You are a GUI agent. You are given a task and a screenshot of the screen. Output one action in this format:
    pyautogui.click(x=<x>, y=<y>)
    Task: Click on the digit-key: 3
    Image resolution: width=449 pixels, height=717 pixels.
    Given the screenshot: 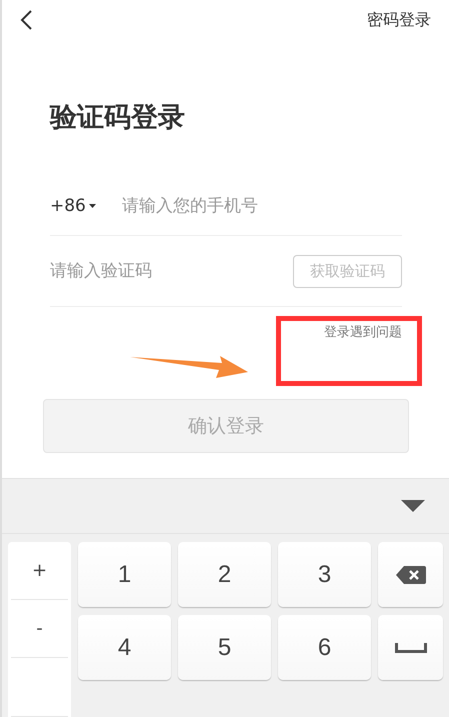 What is the action you would take?
    pyautogui.click(x=324, y=574)
    